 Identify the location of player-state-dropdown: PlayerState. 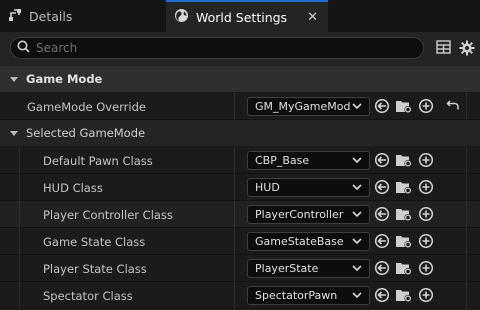
(308, 268).